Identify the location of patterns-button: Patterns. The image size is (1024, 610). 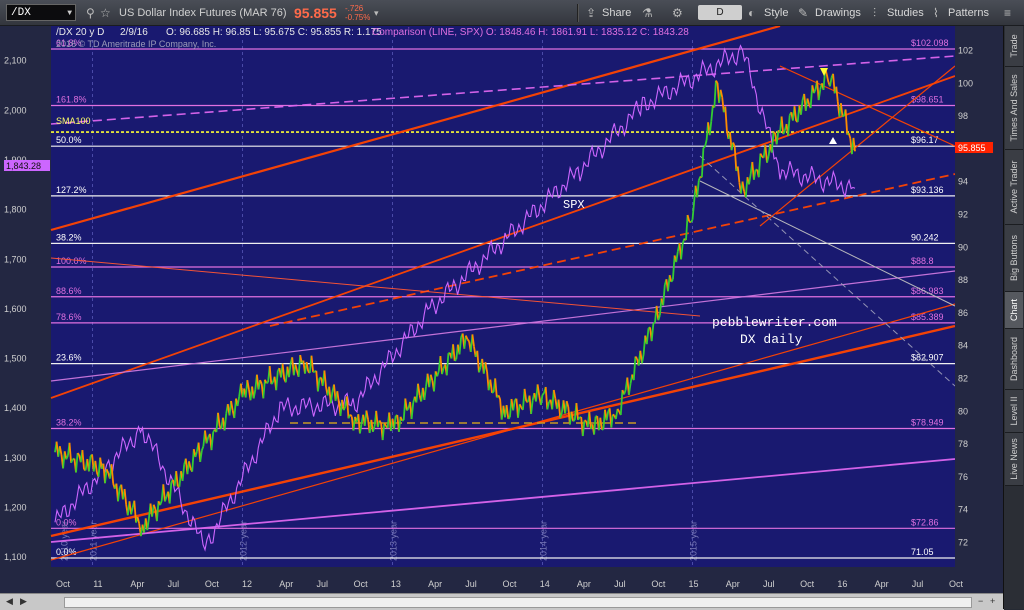
(968, 13).